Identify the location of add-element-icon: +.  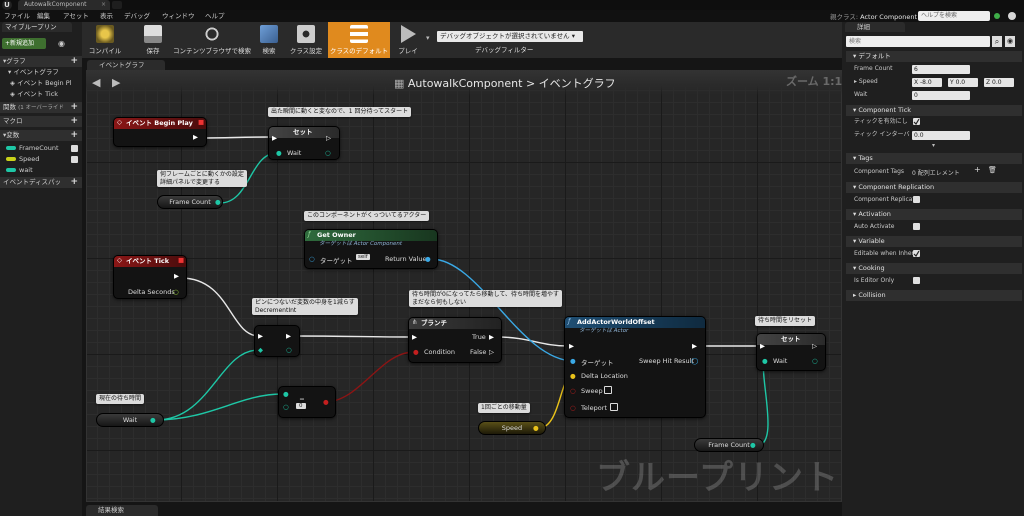
(977, 169).